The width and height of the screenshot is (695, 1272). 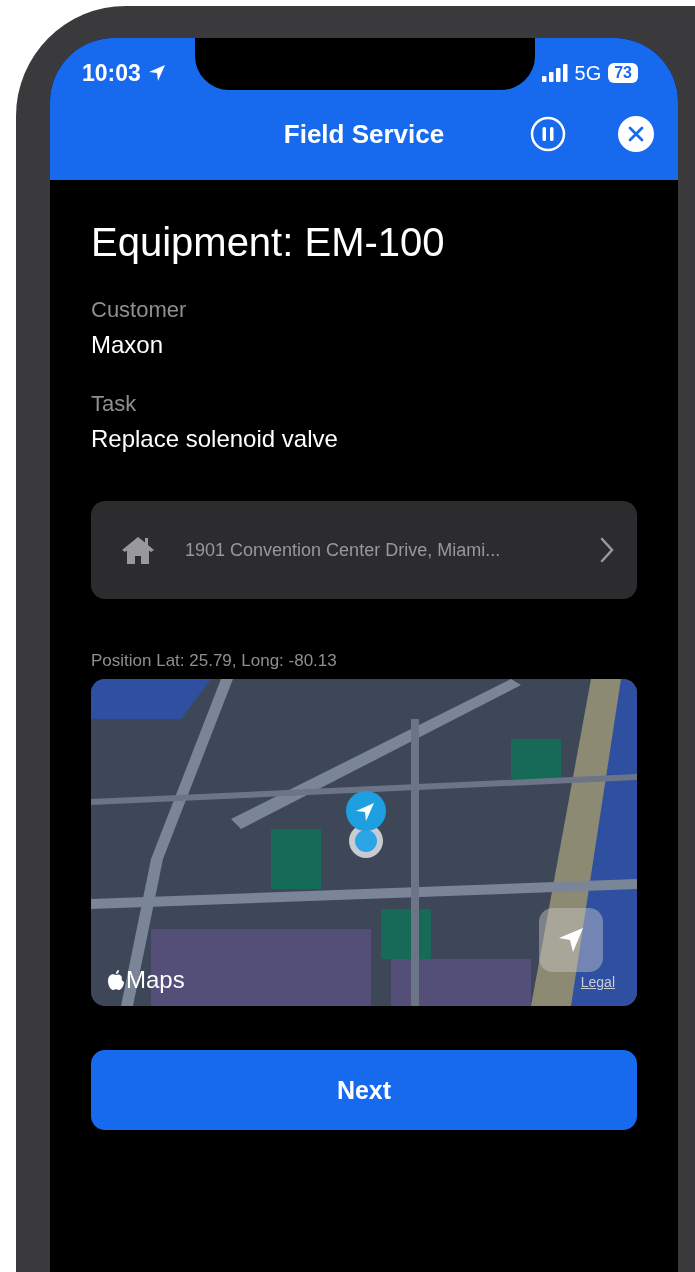 What do you see at coordinates (364, 134) in the screenshot?
I see `screen-title: Field Service` at bounding box center [364, 134].